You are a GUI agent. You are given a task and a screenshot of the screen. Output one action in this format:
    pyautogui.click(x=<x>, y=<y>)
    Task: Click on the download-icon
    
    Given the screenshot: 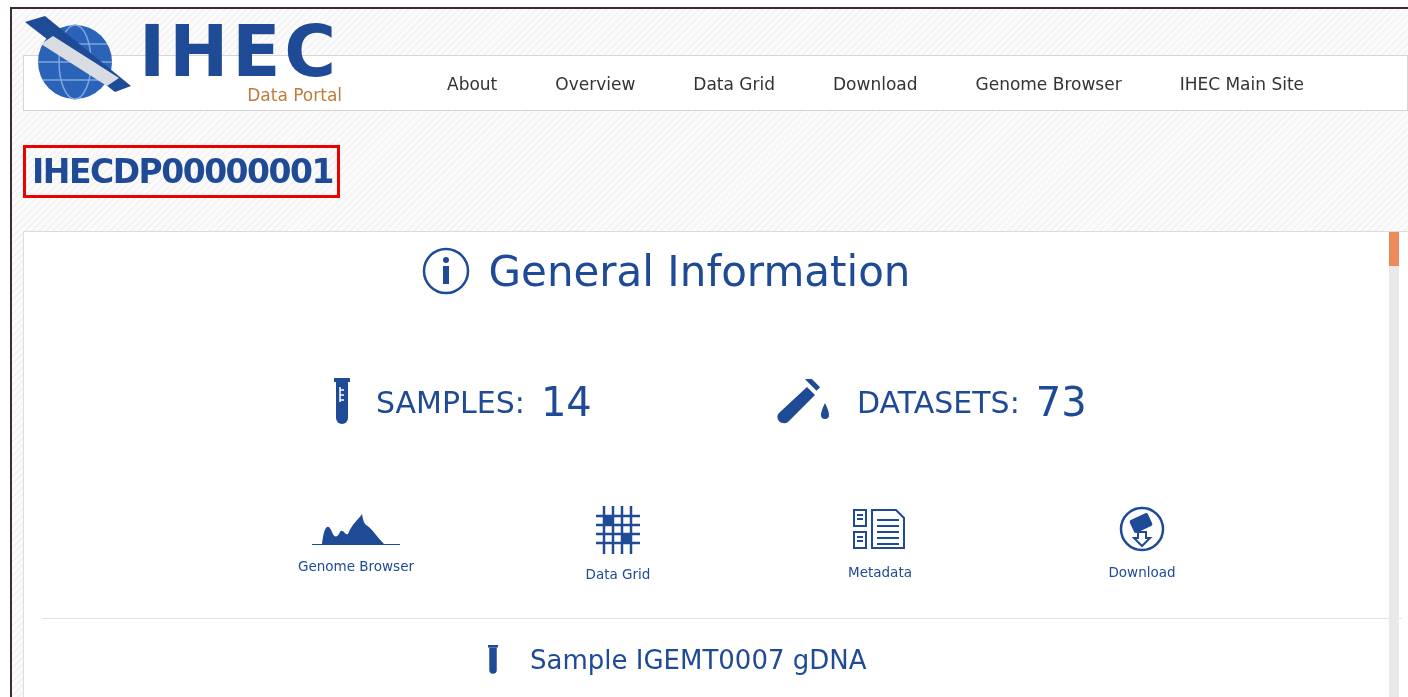 What is the action you would take?
    pyautogui.click(x=1142, y=529)
    